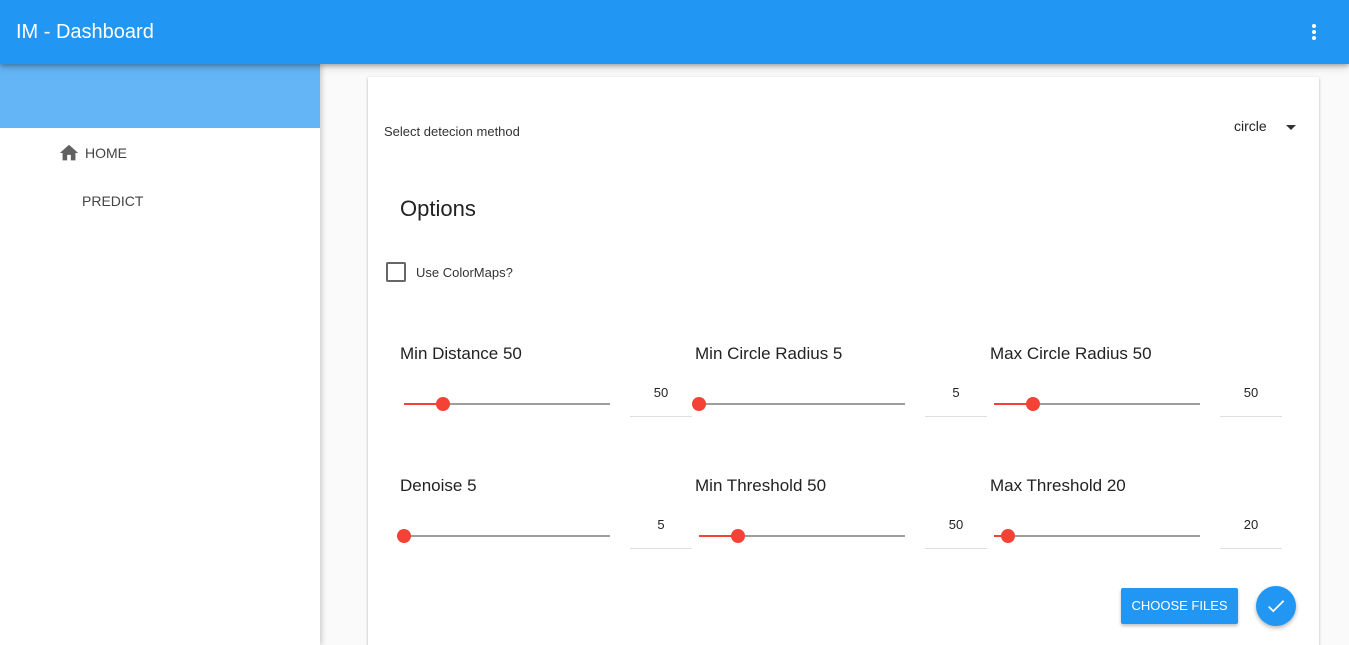 This screenshot has height=645, width=1349. What do you see at coordinates (69, 153) in the screenshot?
I see `home-icon` at bounding box center [69, 153].